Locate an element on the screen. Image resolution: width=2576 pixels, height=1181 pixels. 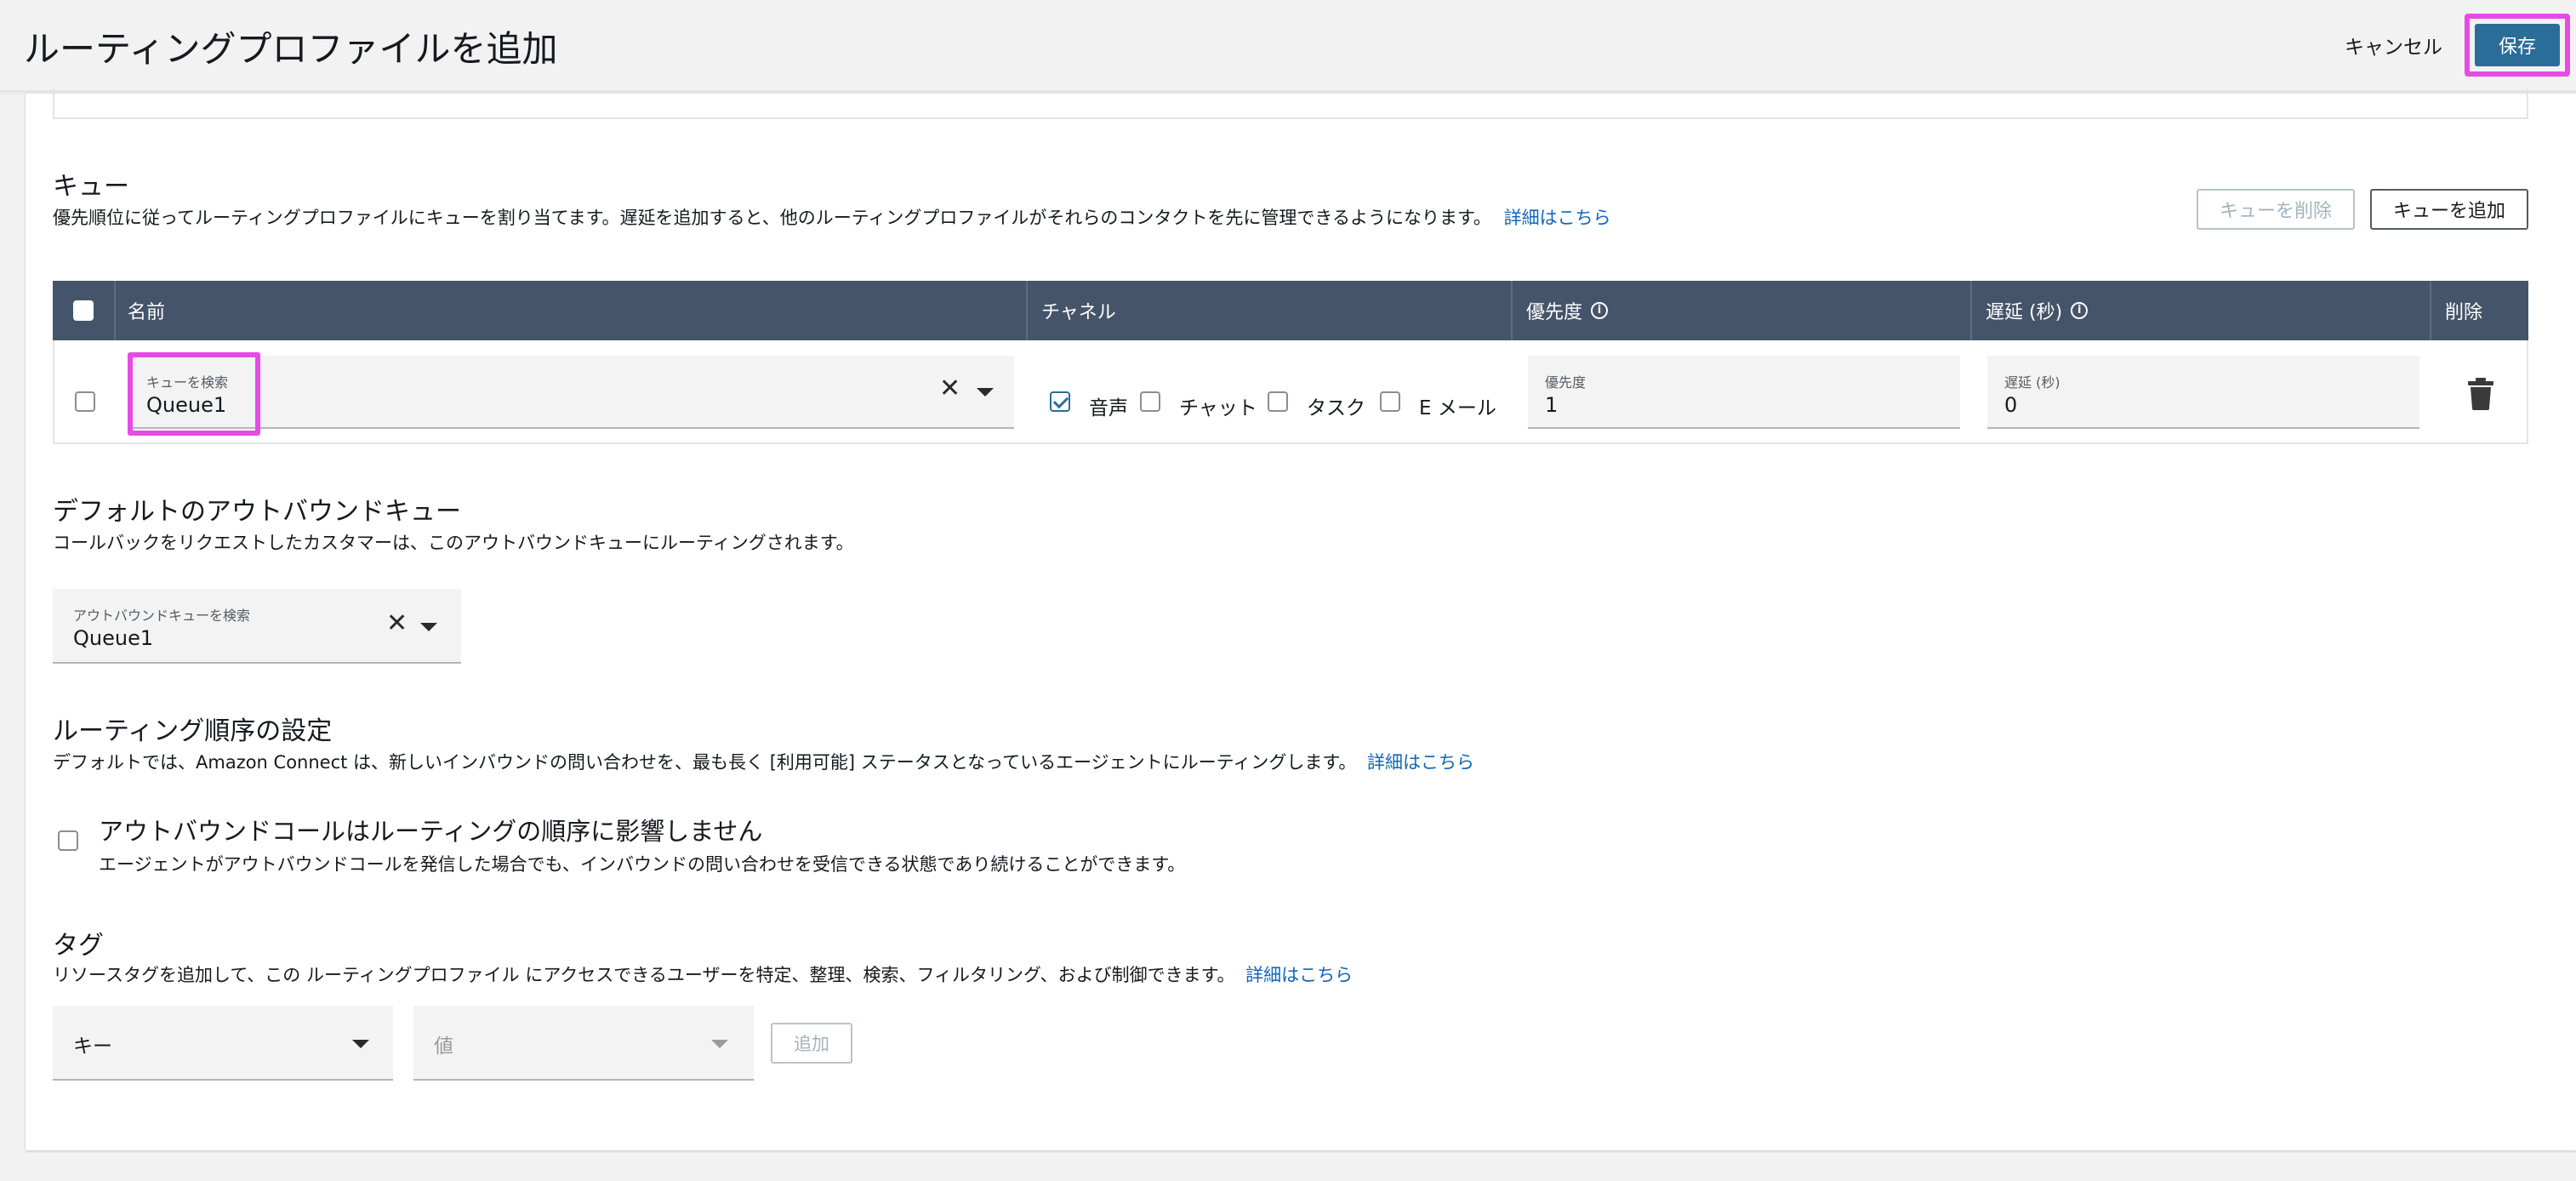
tag-value-select: 値 is located at coordinates (583, 1044).